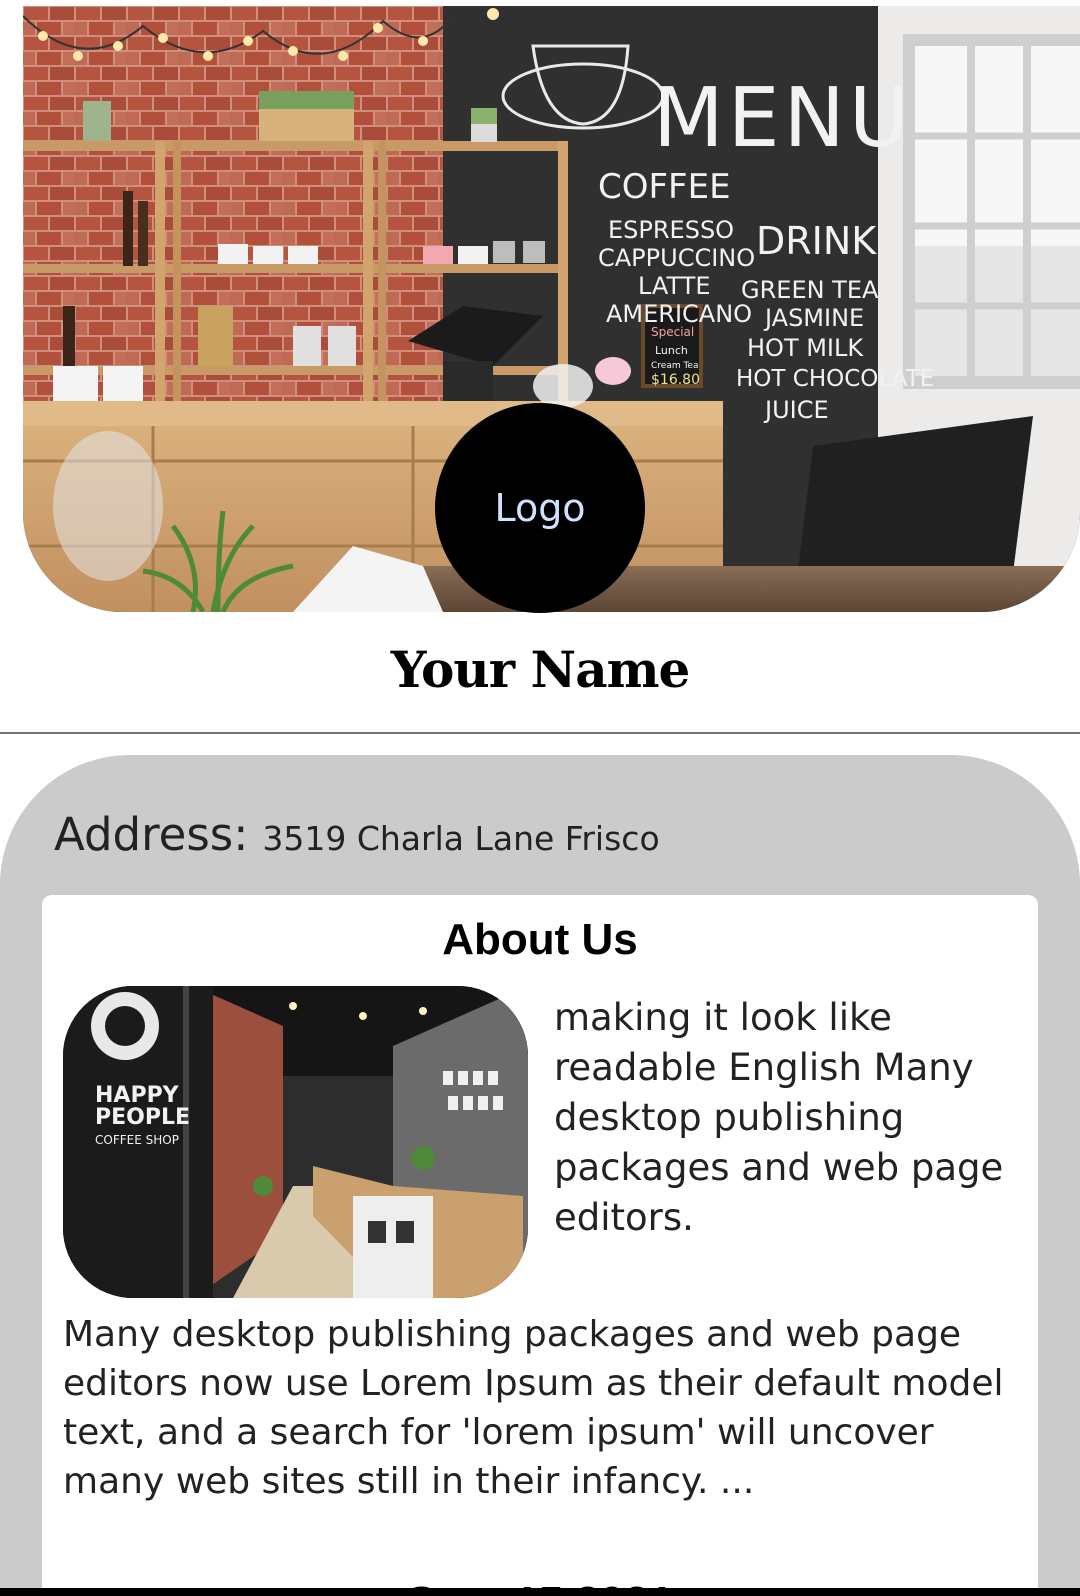 The height and width of the screenshot is (1596, 1080). What do you see at coordinates (816, 241) in the screenshot?
I see `menu-drink-heading: DRINK` at bounding box center [816, 241].